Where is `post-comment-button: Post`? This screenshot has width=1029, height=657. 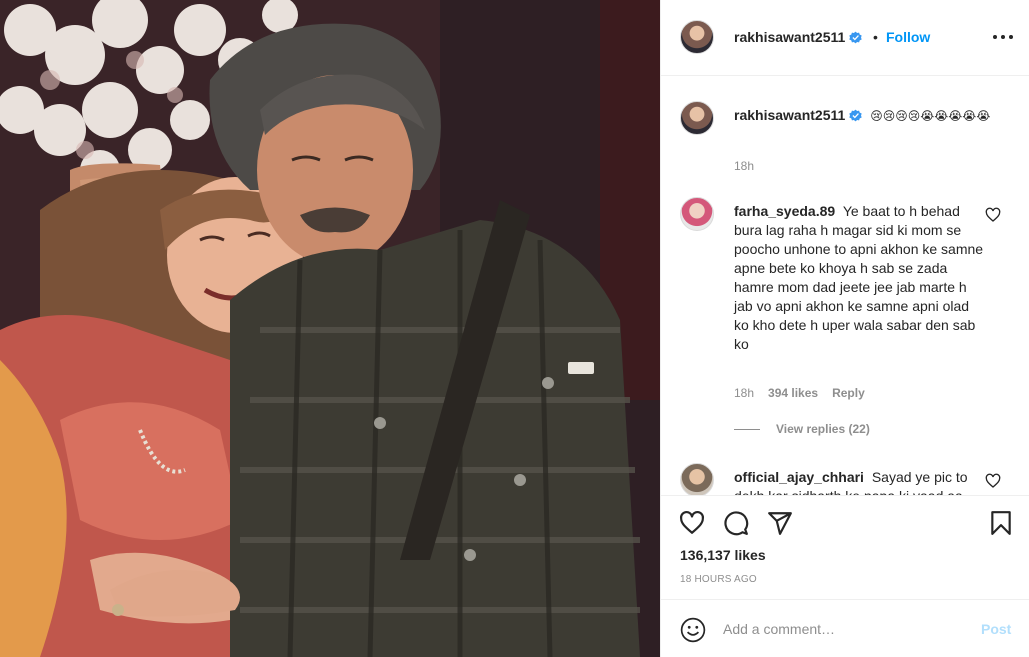 post-comment-button: Post is located at coordinates (996, 629).